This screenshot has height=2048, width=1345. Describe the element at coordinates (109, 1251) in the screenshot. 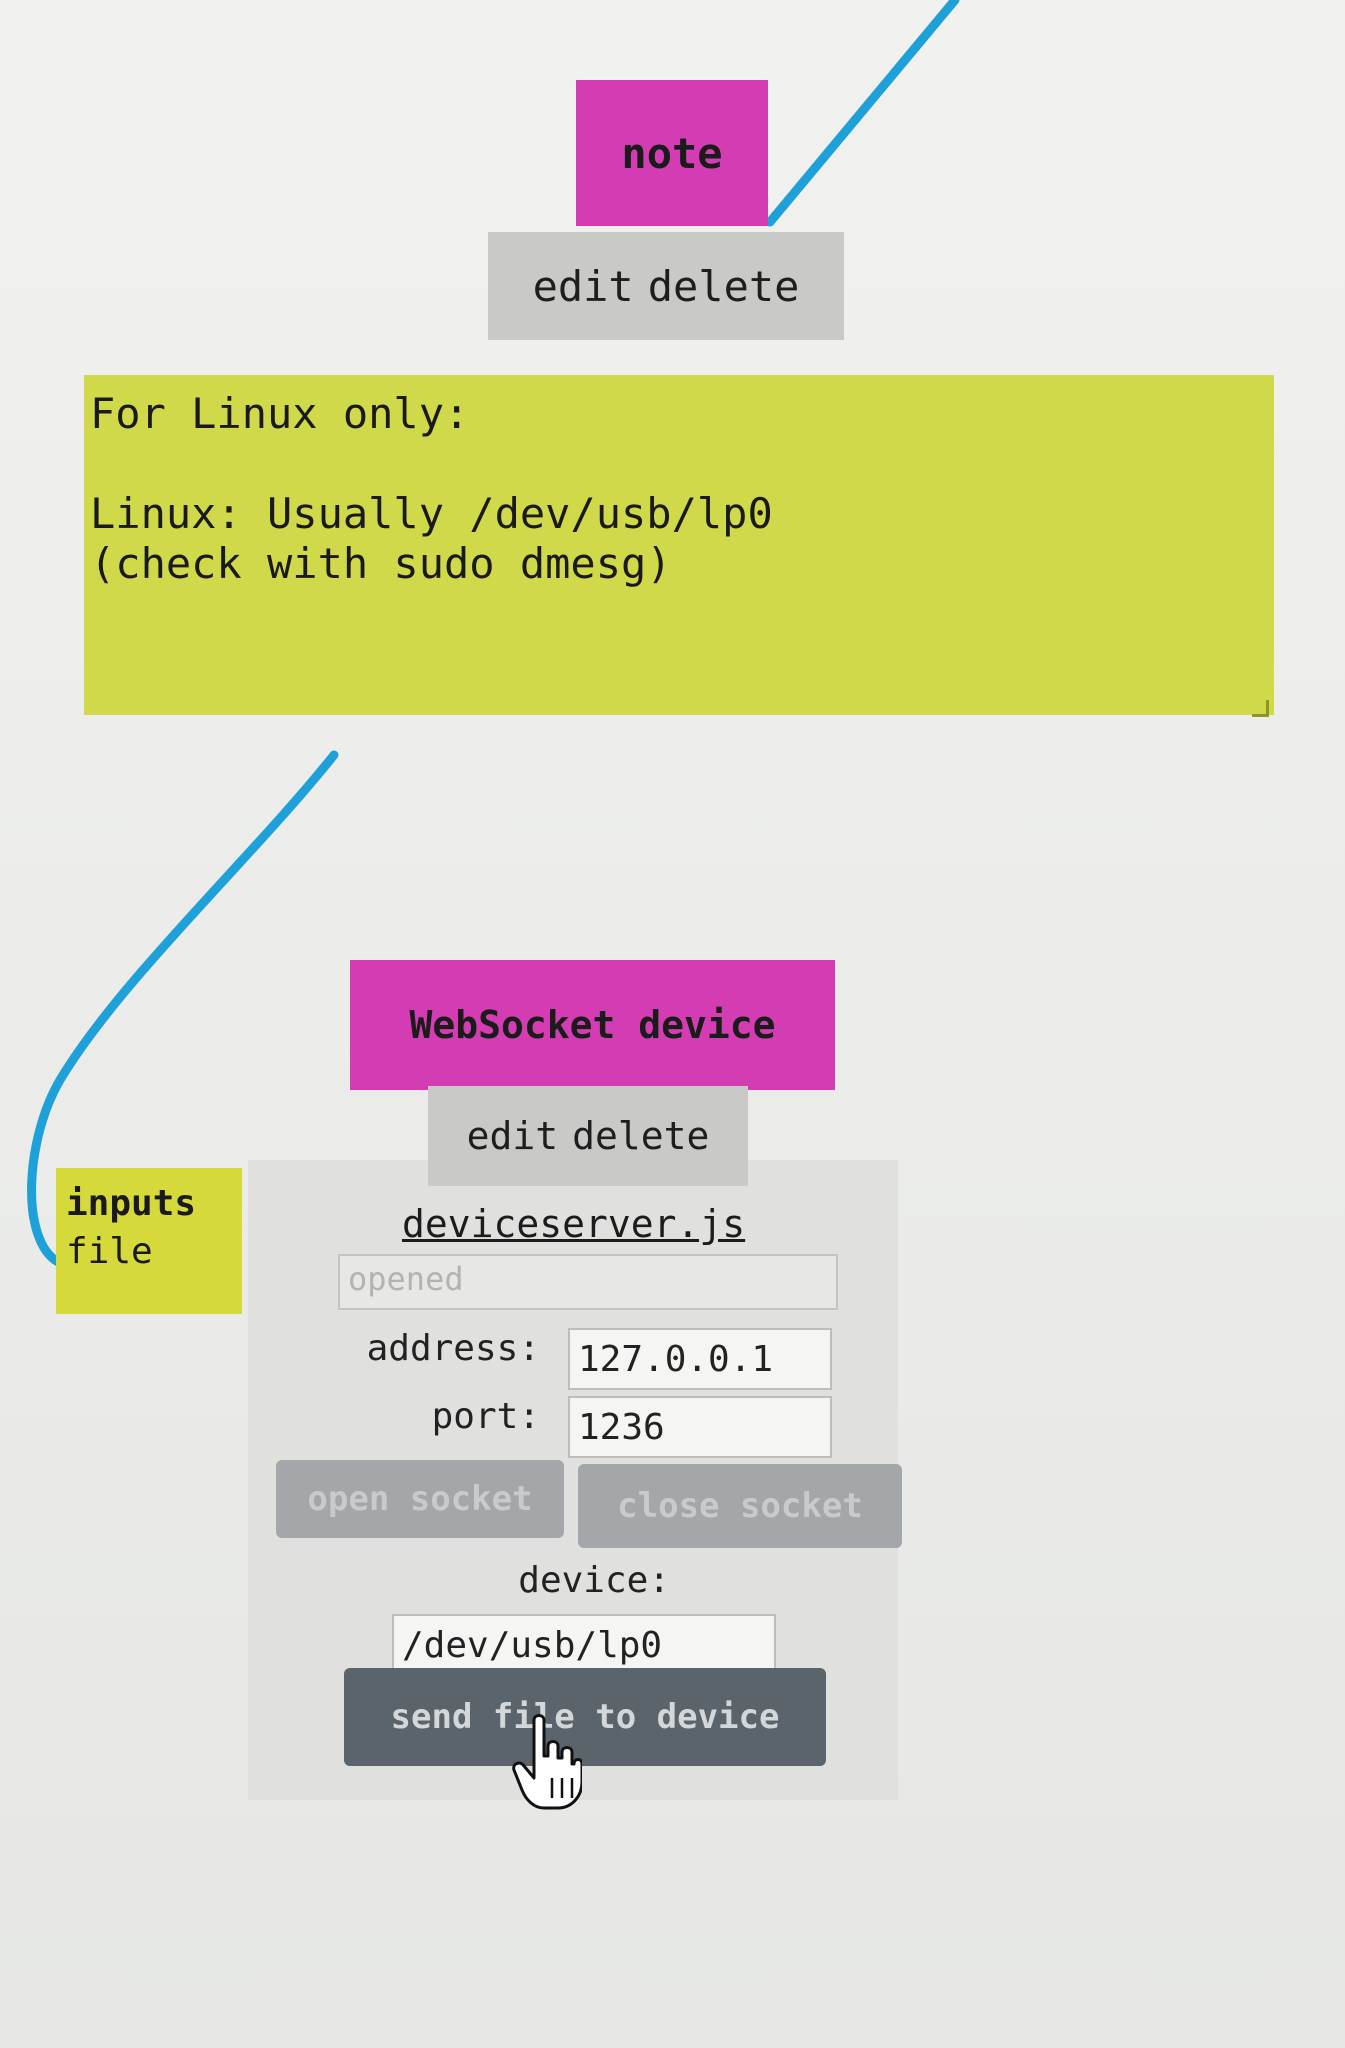

I see `port-label-file: file` at that location.